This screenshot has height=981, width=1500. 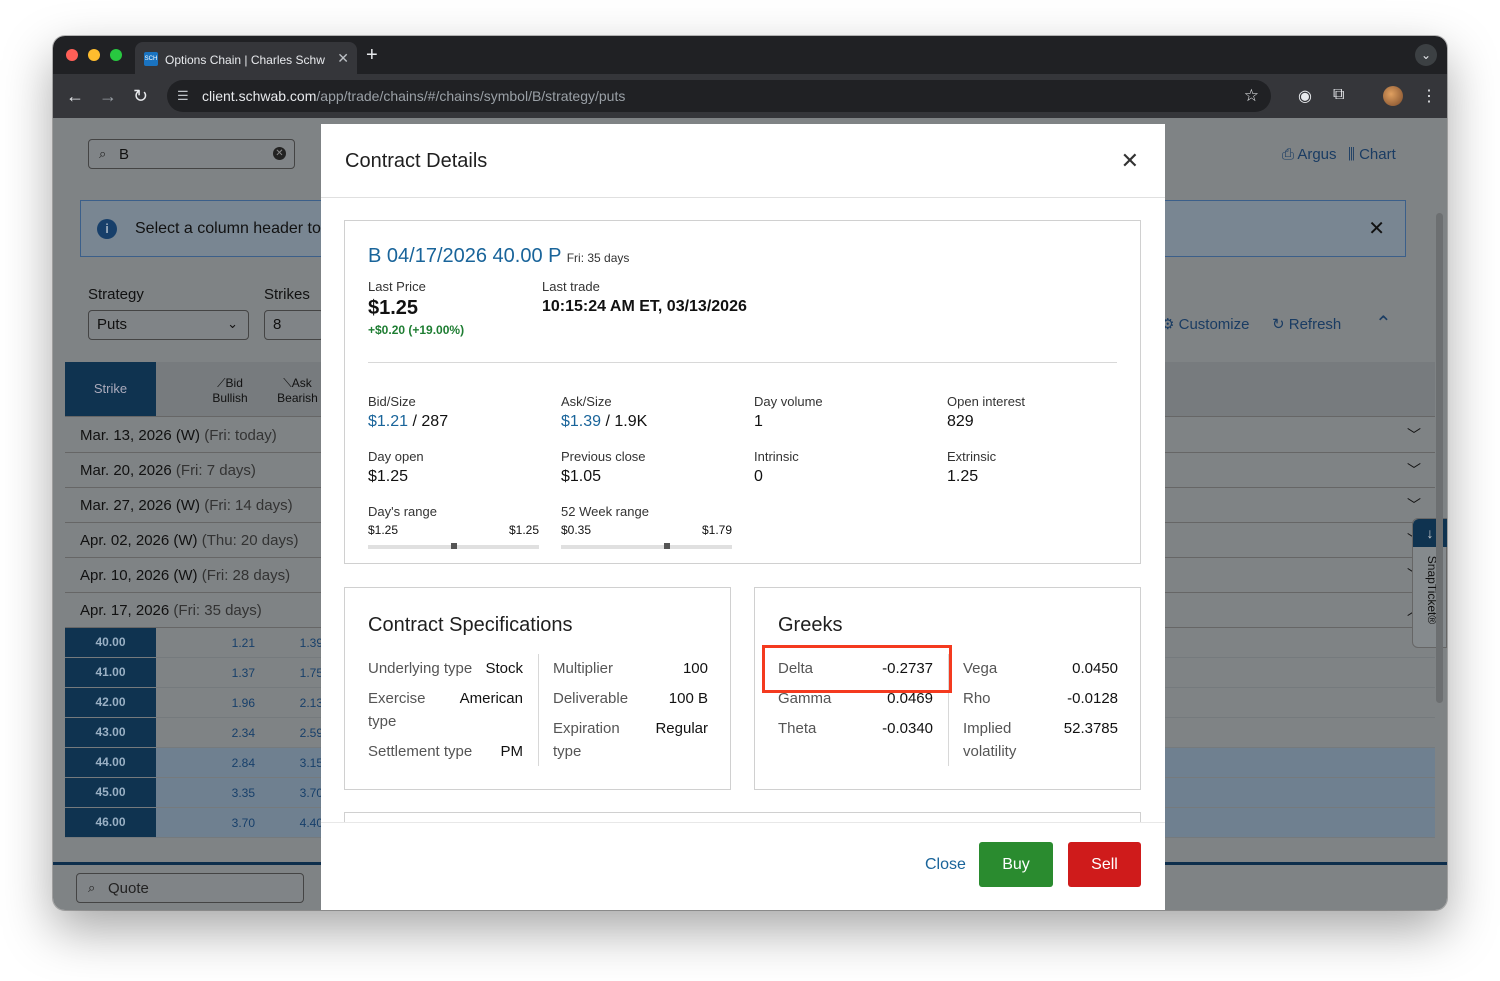 I want to click on reload-icon: ↻, so click(x=140, y=96).